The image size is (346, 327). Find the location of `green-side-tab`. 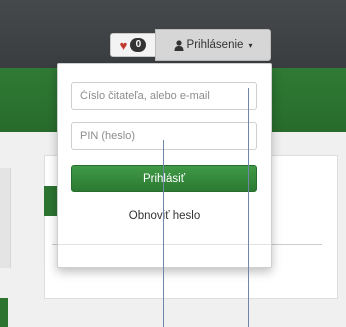

green-side-tab is located at coordinates (4, 312).